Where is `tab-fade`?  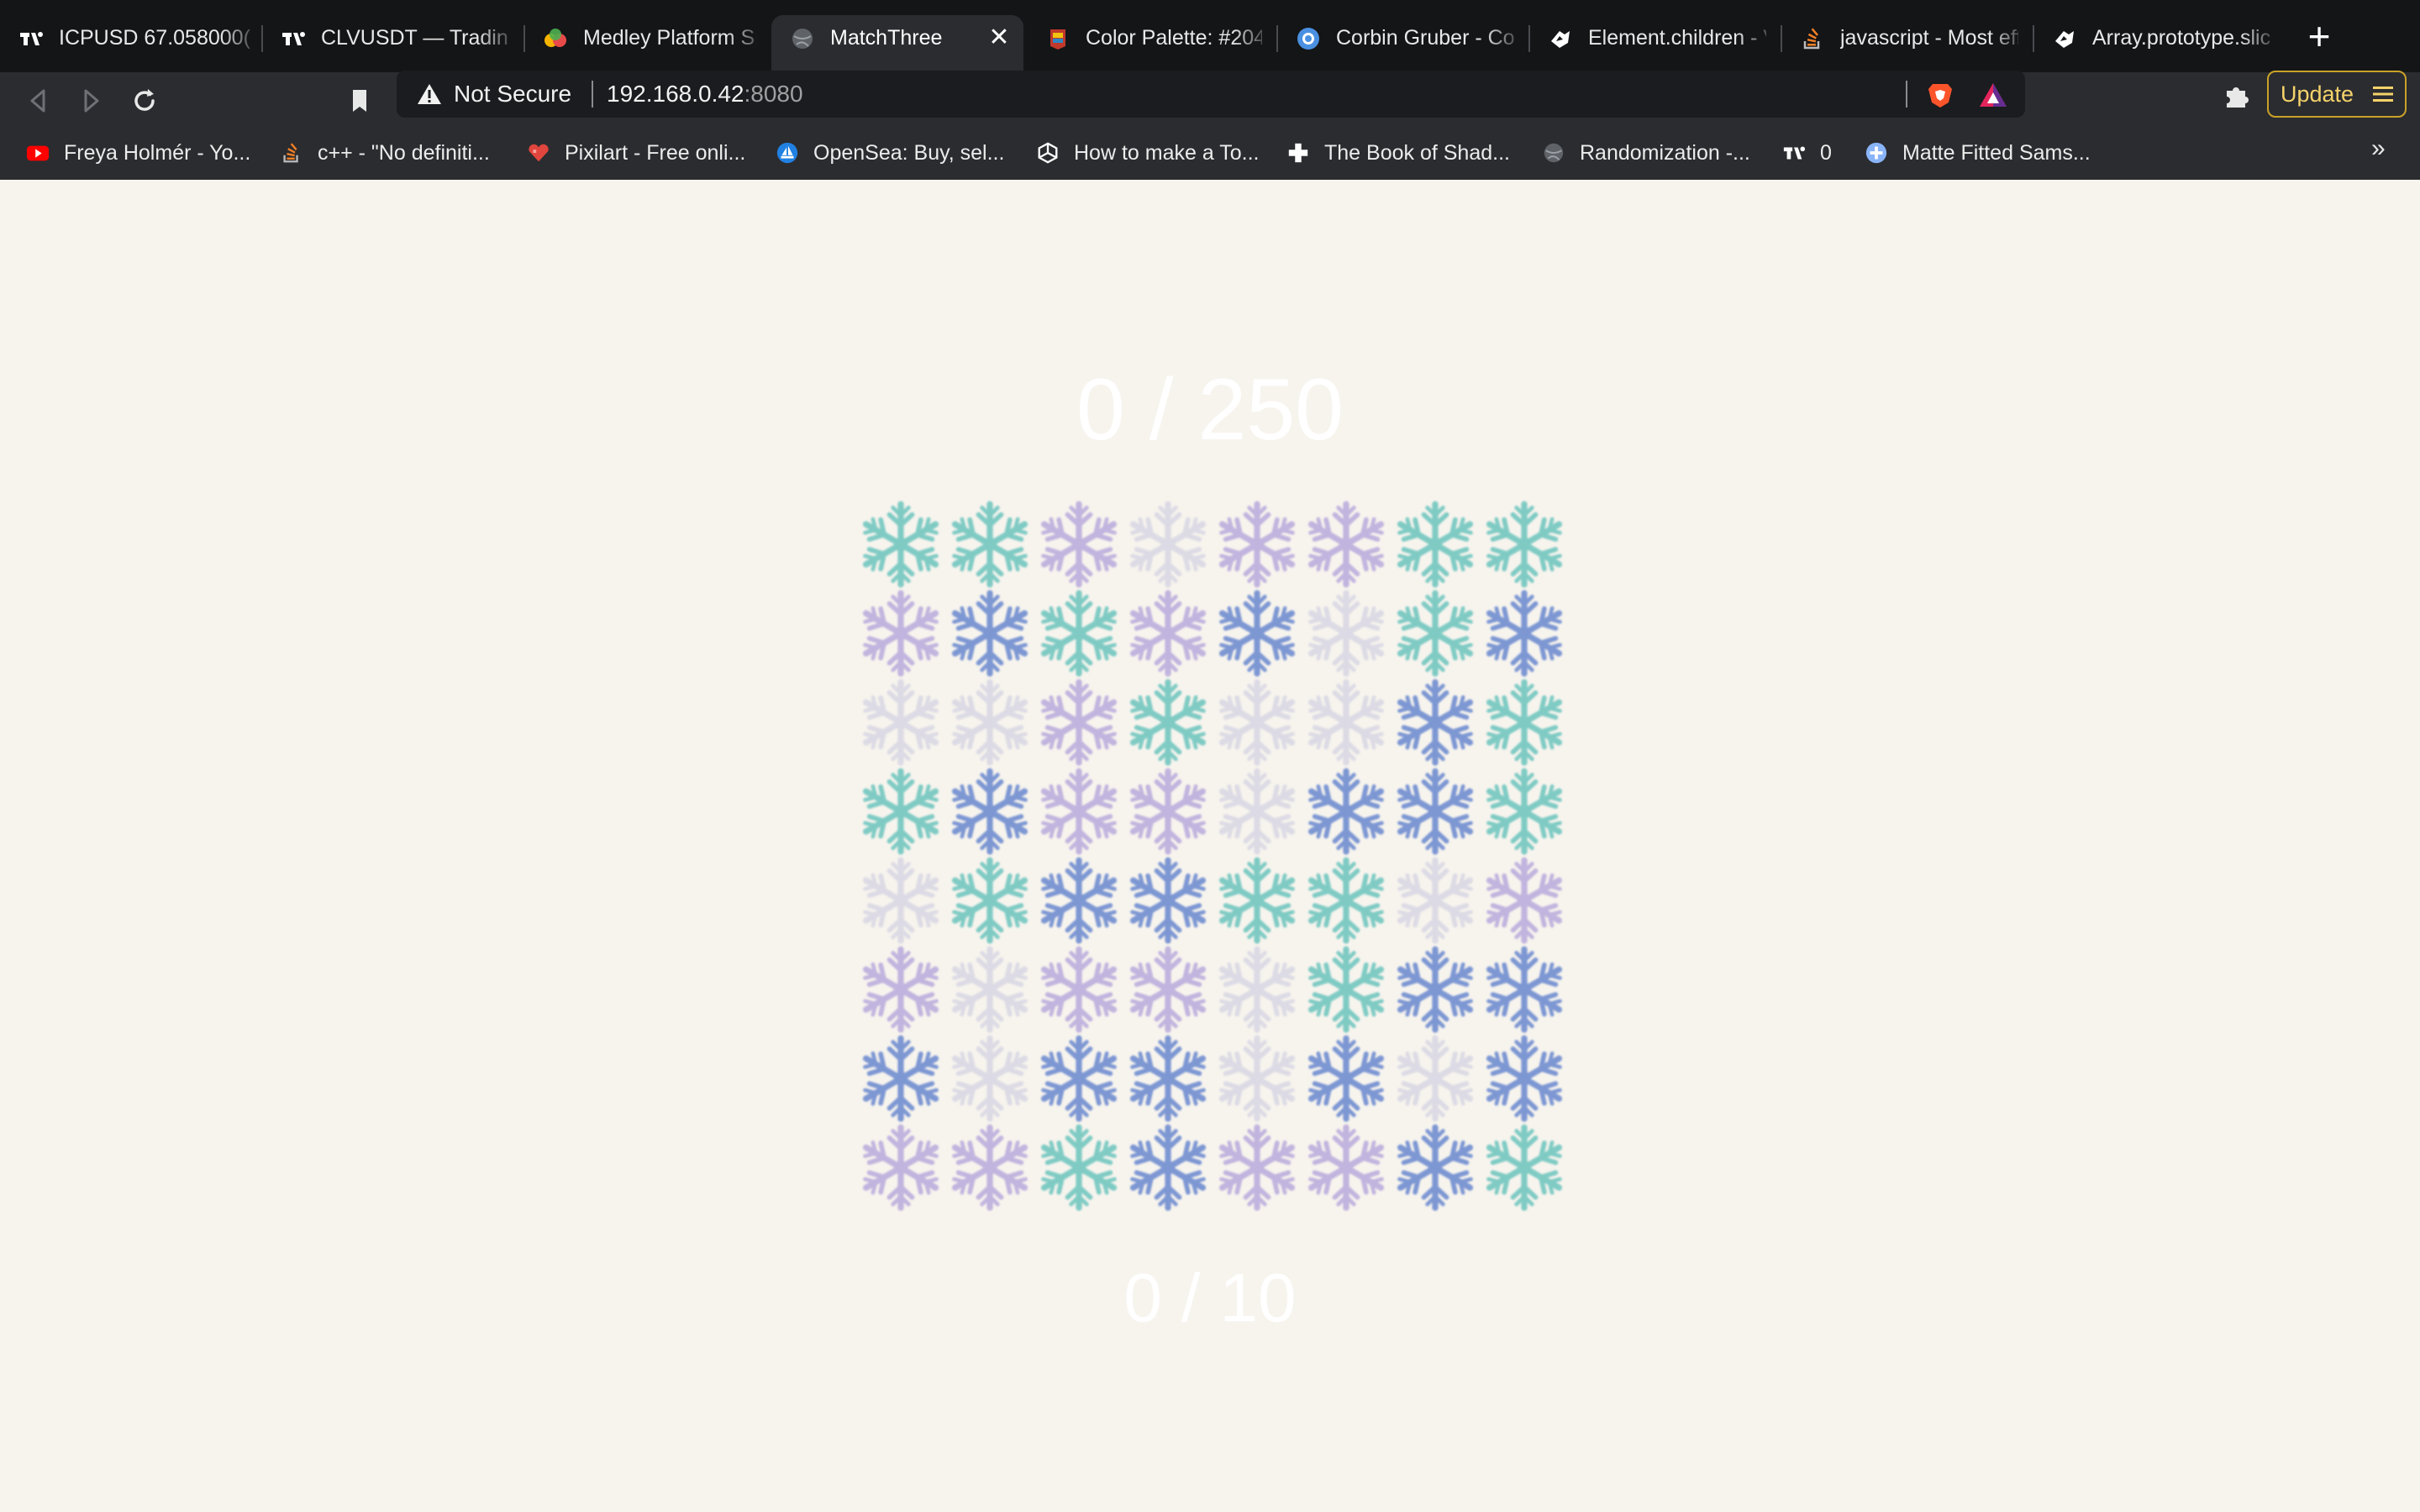
tab-fade is located at coordinates (241, 37).